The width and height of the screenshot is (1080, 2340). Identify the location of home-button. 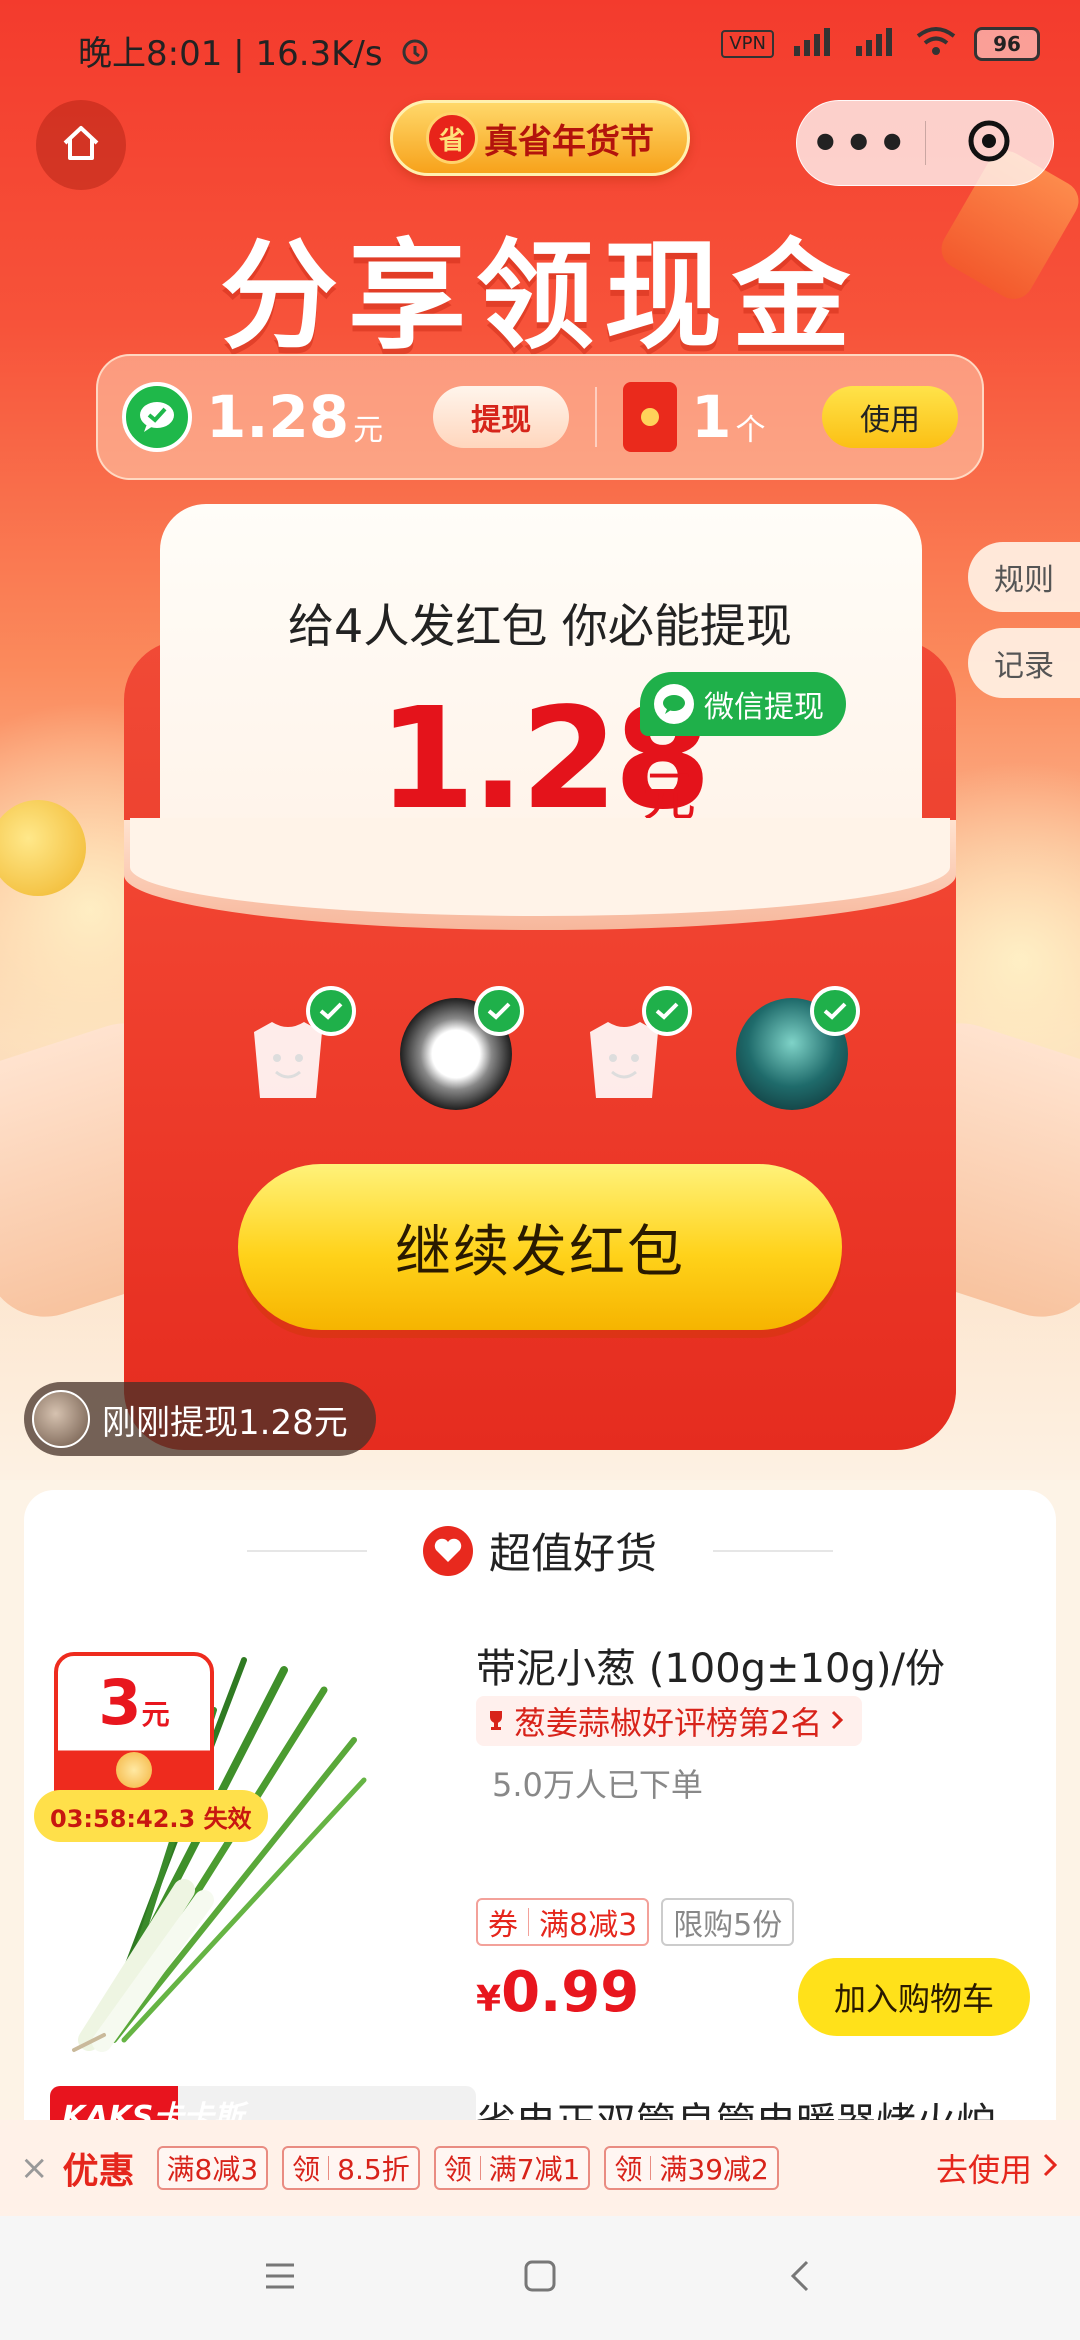
(81, 145).